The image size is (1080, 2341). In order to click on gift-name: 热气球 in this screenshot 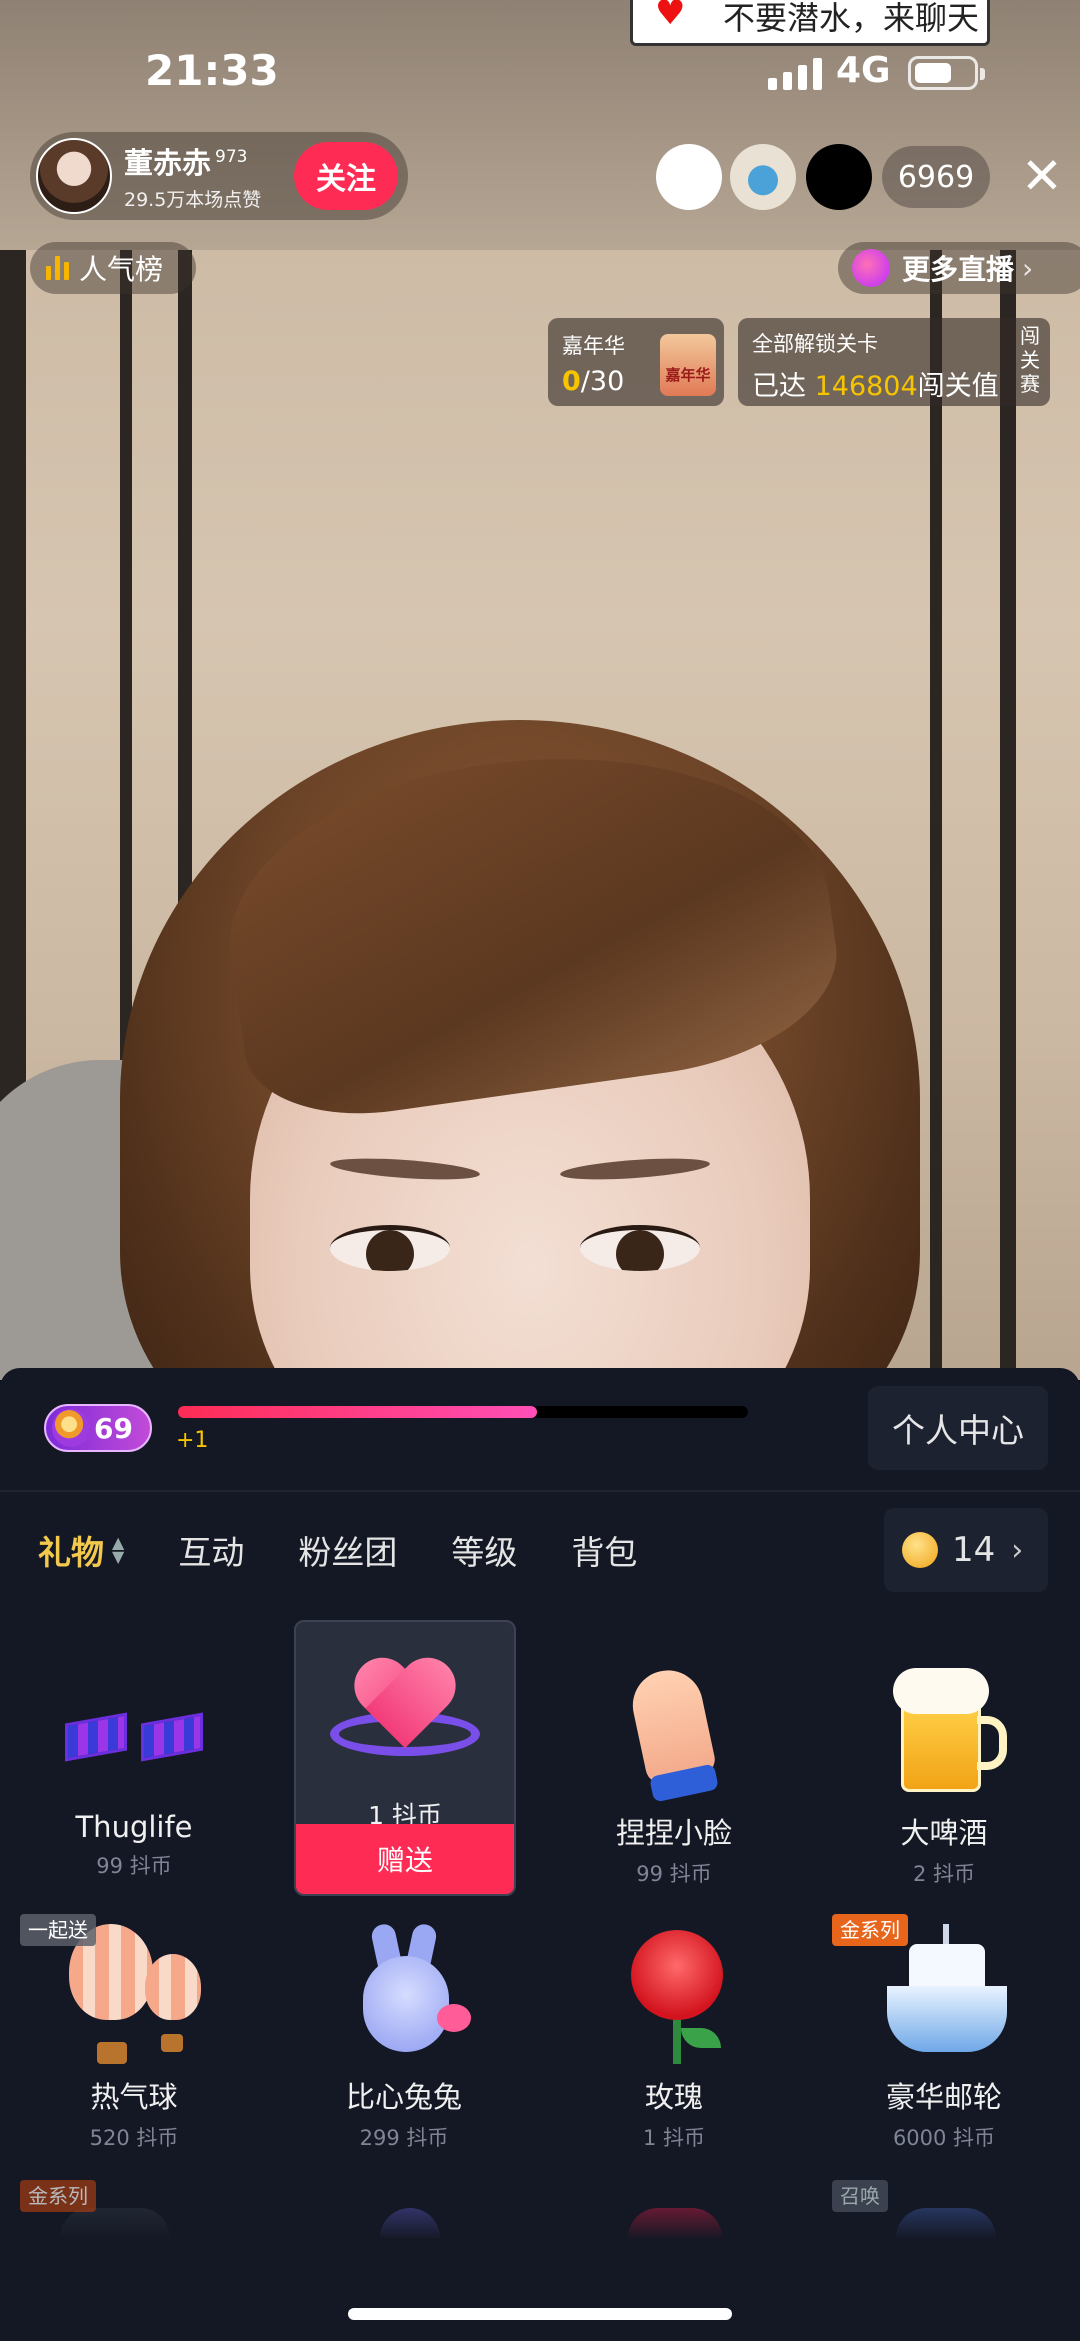, I will do `click(134, 2097)`.